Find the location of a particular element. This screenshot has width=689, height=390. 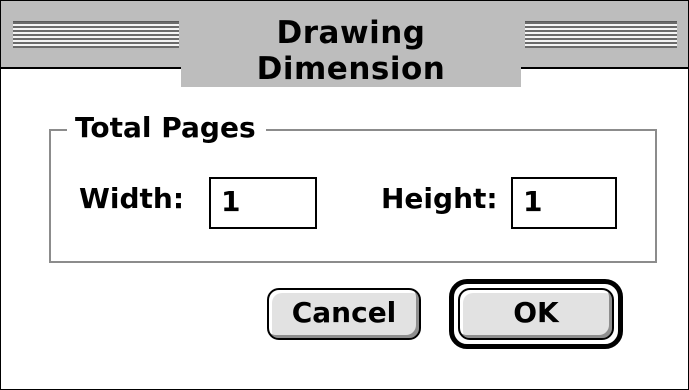

window-title: Drawing Dimension is located at coordinates (351, 51).